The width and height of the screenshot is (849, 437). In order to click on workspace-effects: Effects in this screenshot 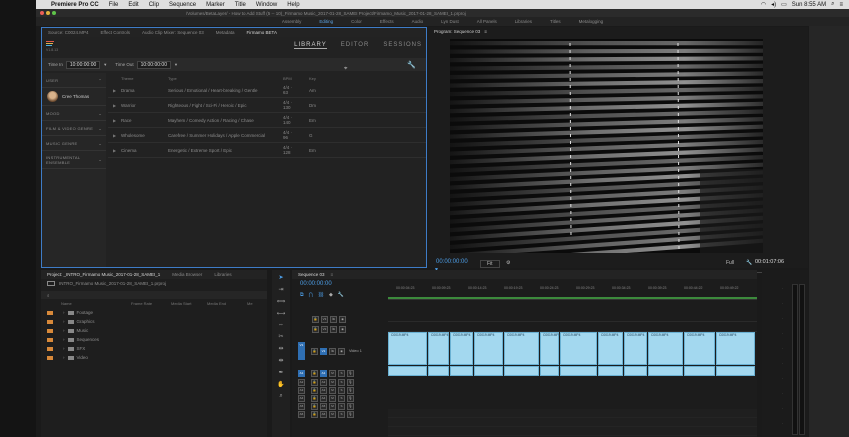, I will do `click(387, 21)`.